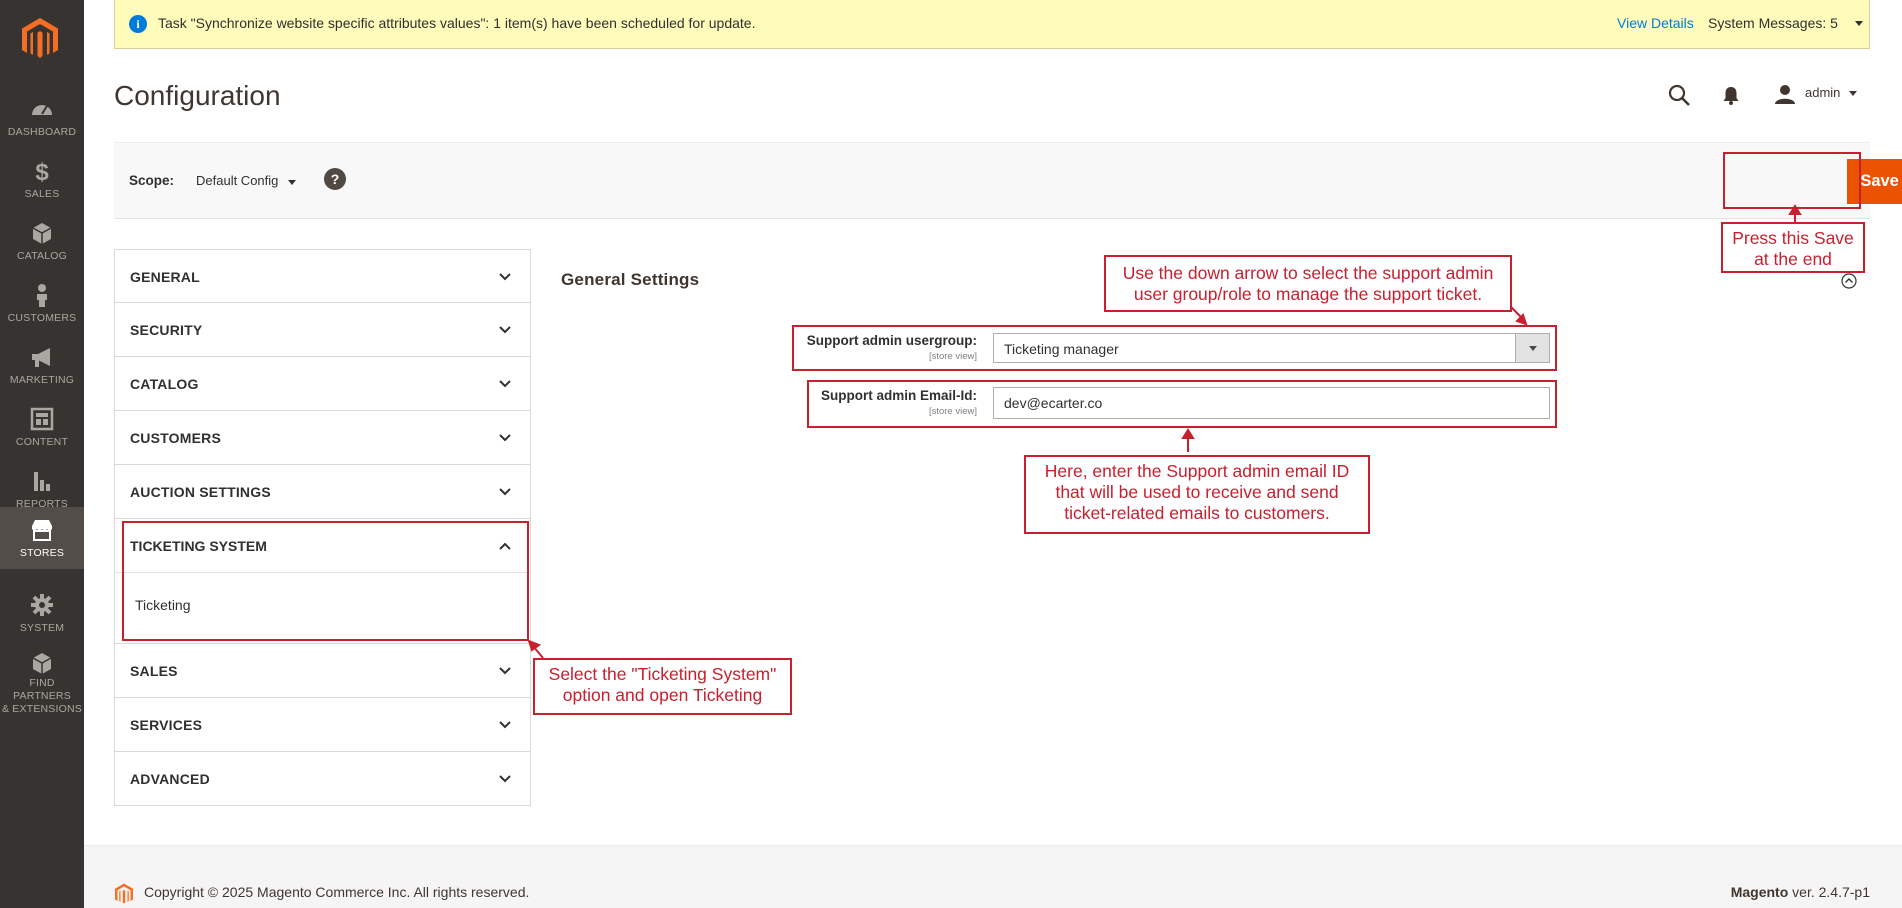 The width and height of the screenshot is (1902, 908). Describe the element at coordinates (1822, 92) in the screenshot. I see `admin-user-menu: admin` at that location.